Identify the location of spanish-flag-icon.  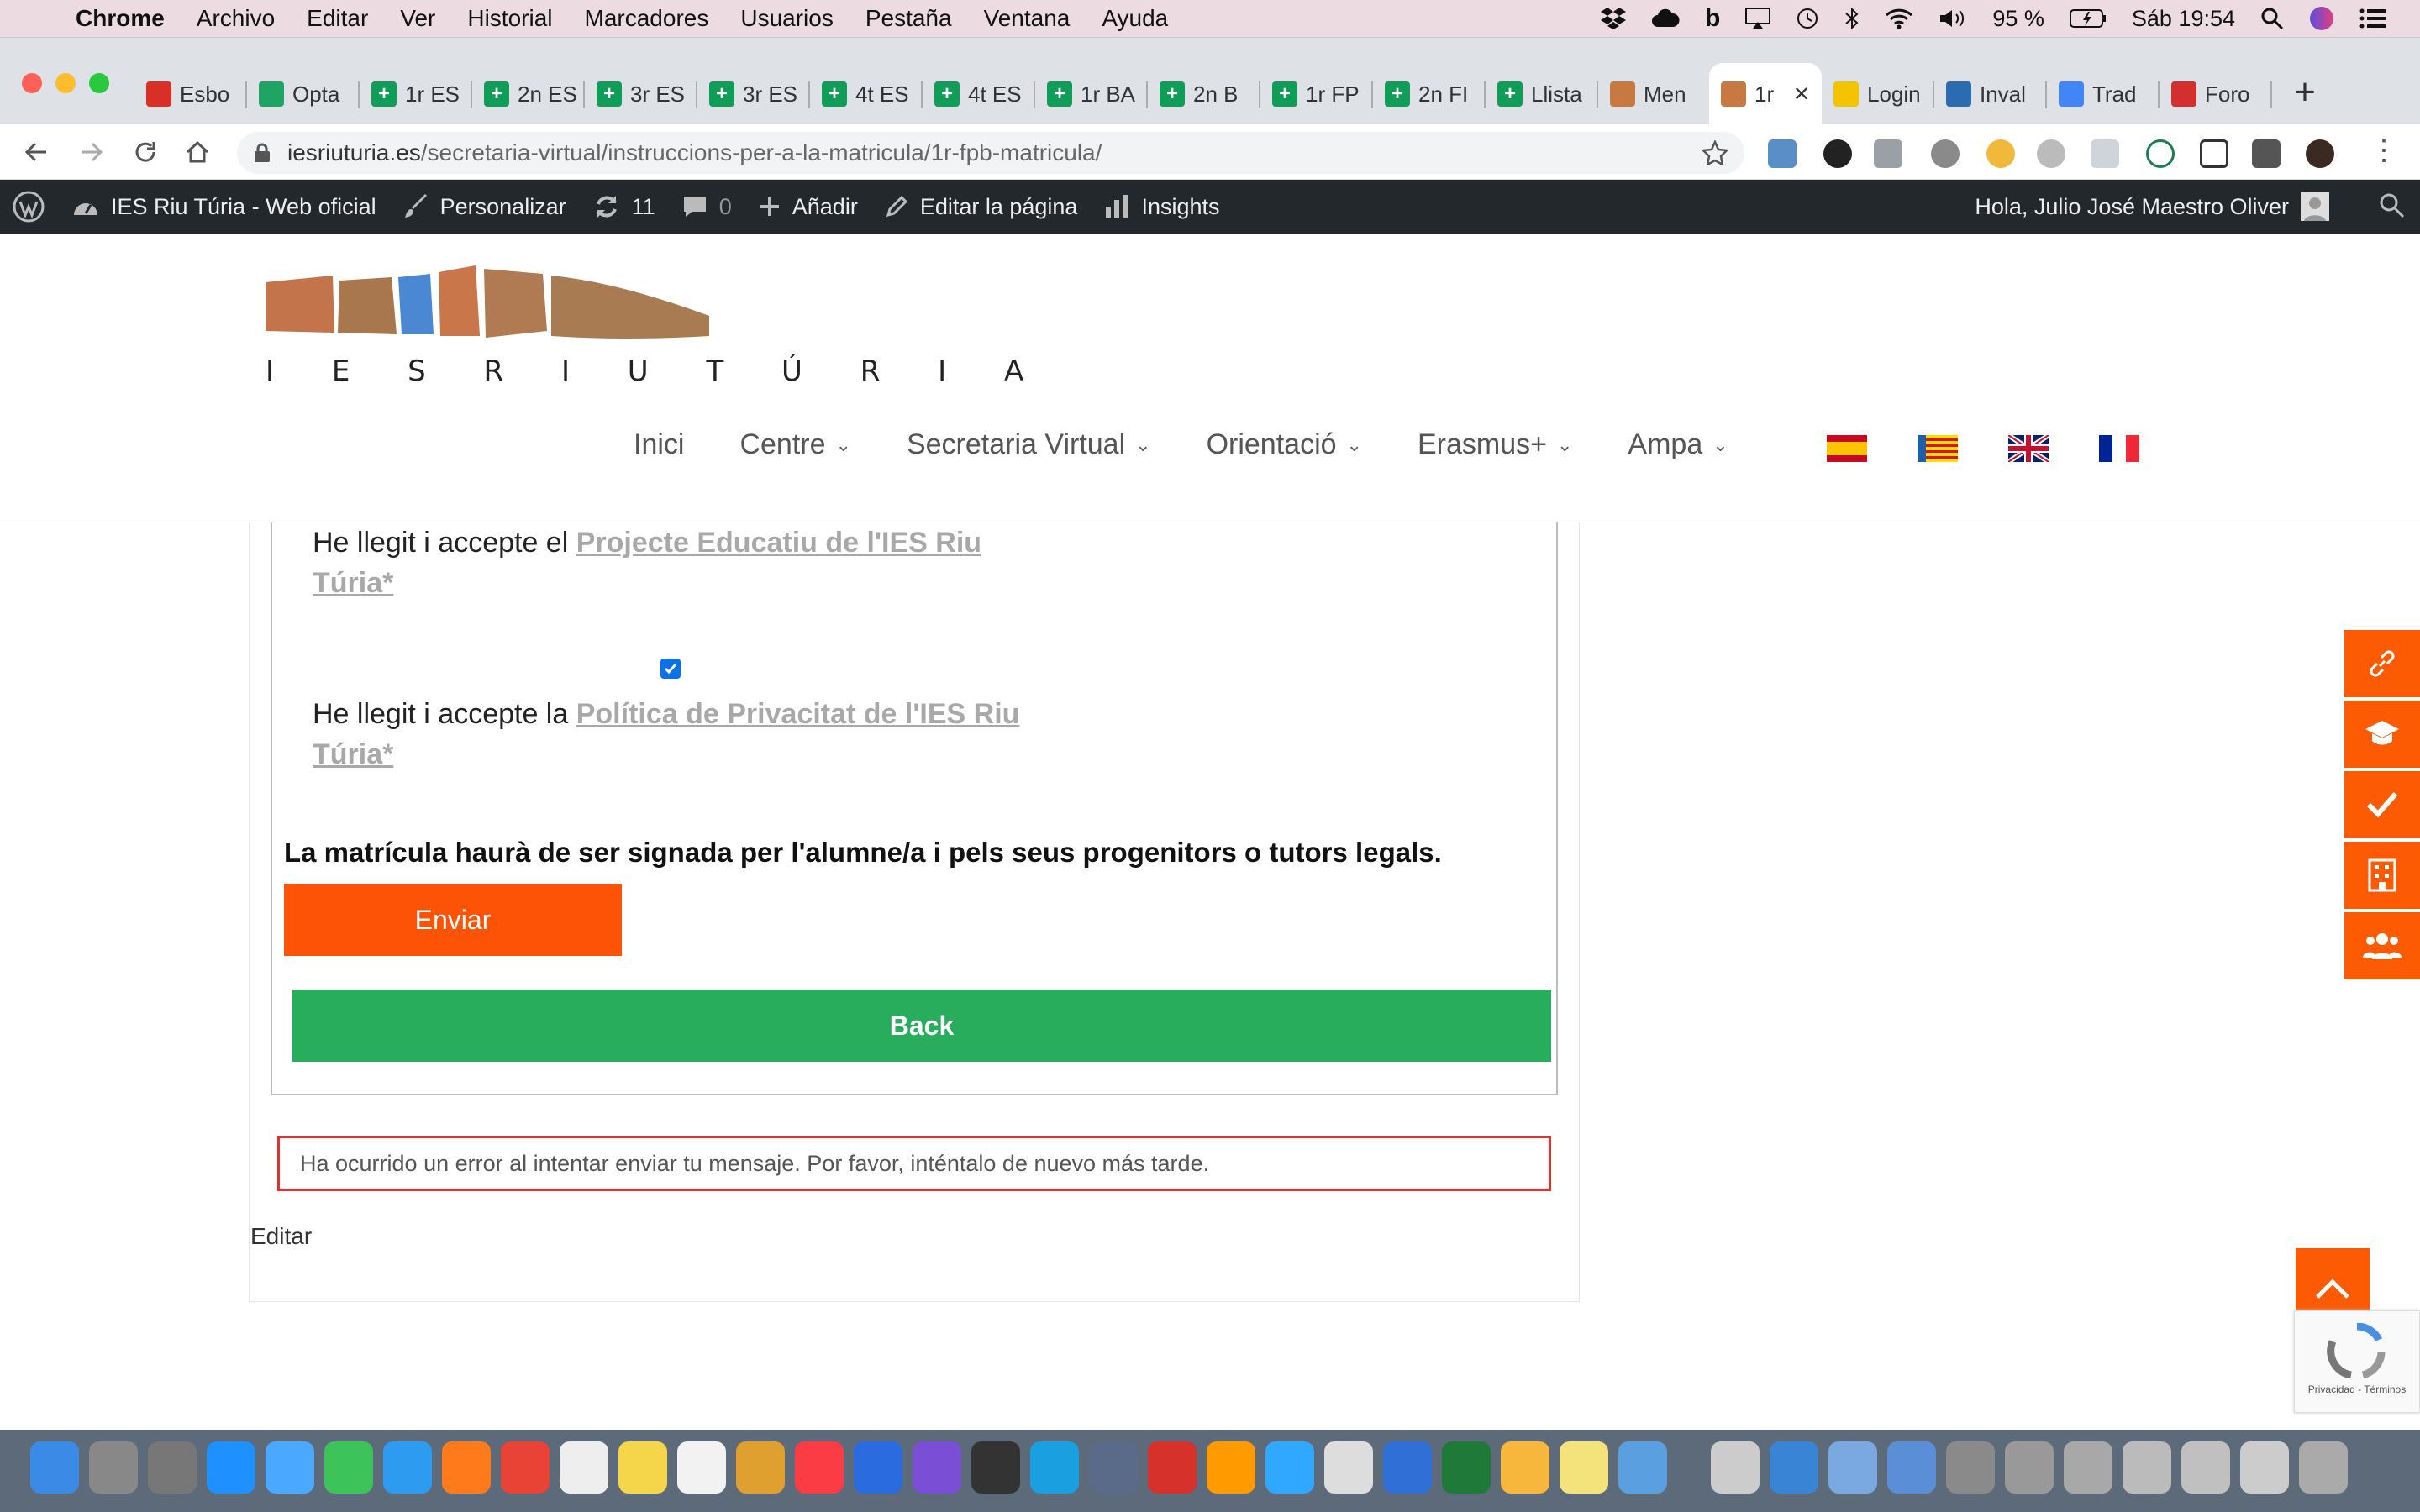
(1847, 448).